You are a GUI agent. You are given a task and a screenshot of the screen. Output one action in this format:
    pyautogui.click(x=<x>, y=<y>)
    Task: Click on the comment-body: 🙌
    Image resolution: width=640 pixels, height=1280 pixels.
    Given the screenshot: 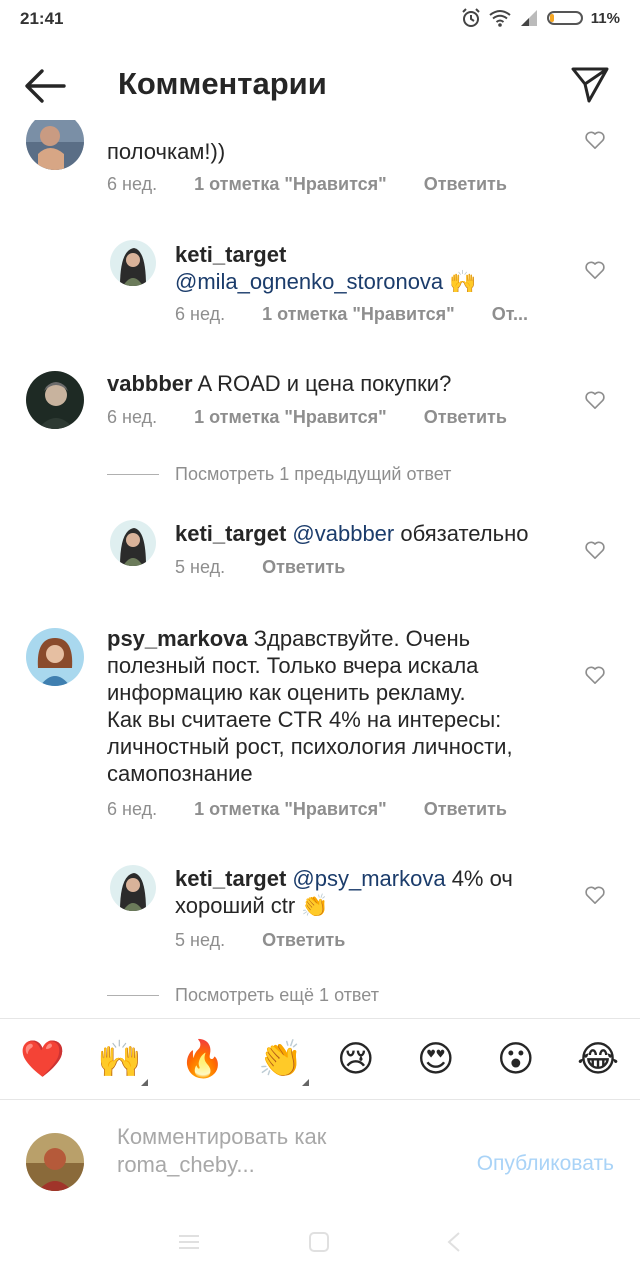 What is the action you would take?
    pyautogui.click(x=460, y=281)
    